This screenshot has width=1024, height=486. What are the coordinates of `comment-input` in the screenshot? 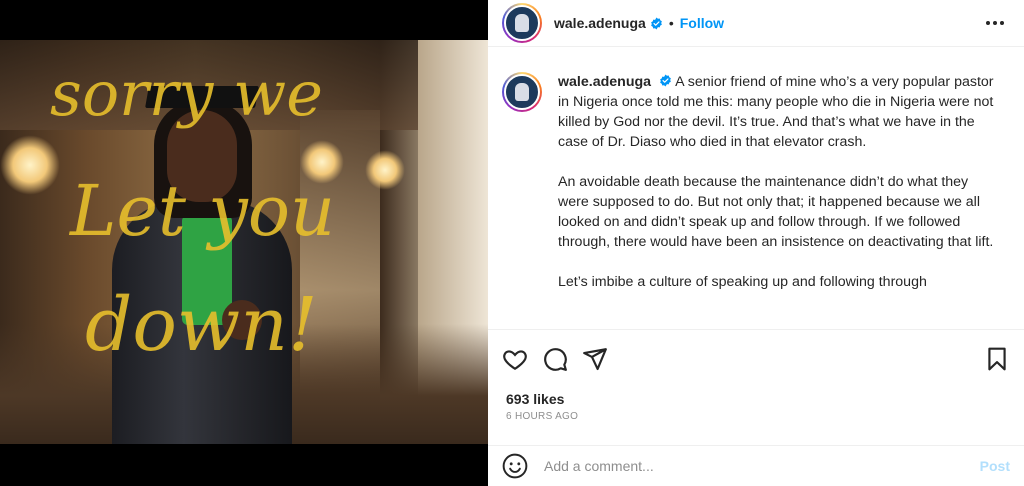 It's located at (762, 466).